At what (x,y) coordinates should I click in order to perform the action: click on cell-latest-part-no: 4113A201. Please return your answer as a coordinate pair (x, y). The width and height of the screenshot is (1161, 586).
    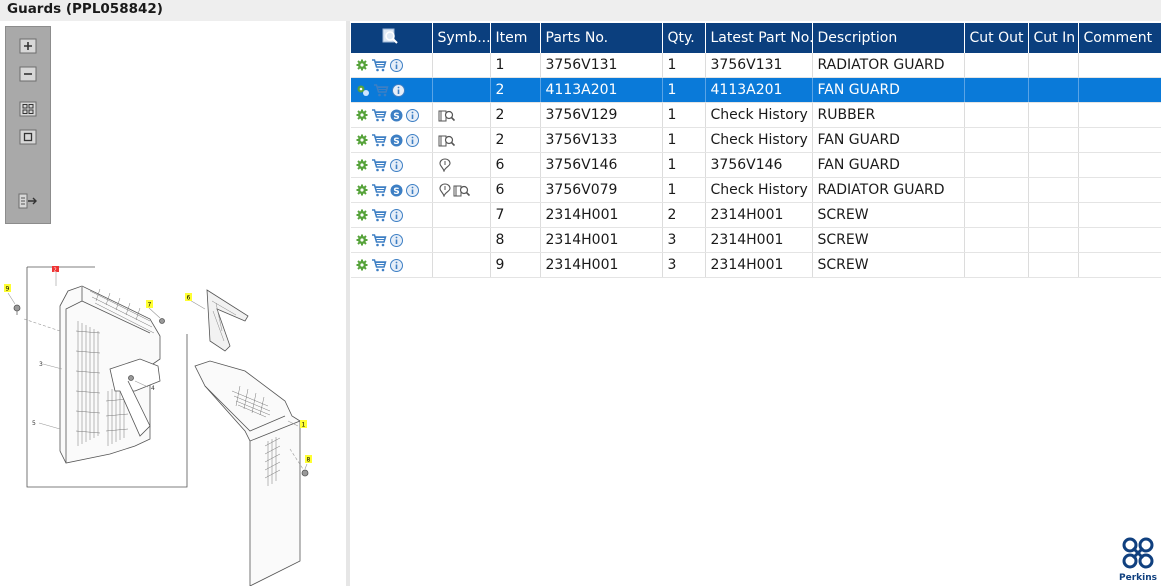
    Looking at the image, I should click on (759, 90).